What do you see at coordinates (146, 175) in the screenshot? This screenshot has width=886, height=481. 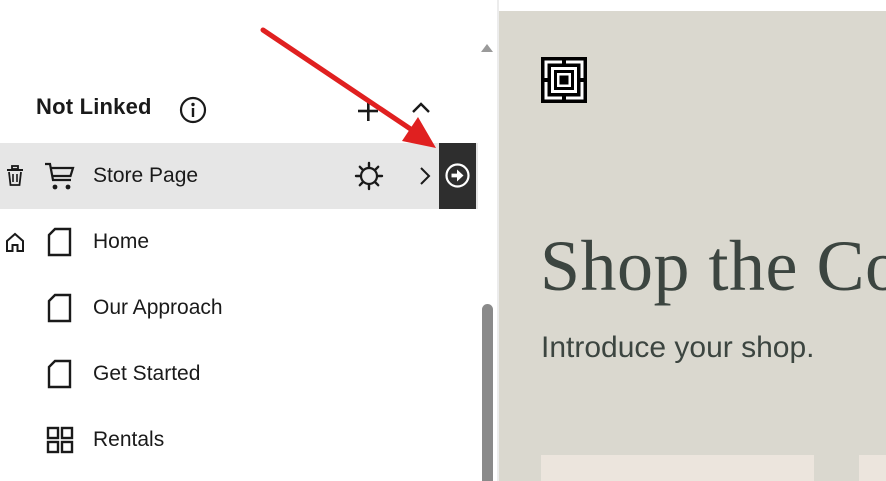 I see `page-label-store-page: Store Page` at bounding box center [146, 175].